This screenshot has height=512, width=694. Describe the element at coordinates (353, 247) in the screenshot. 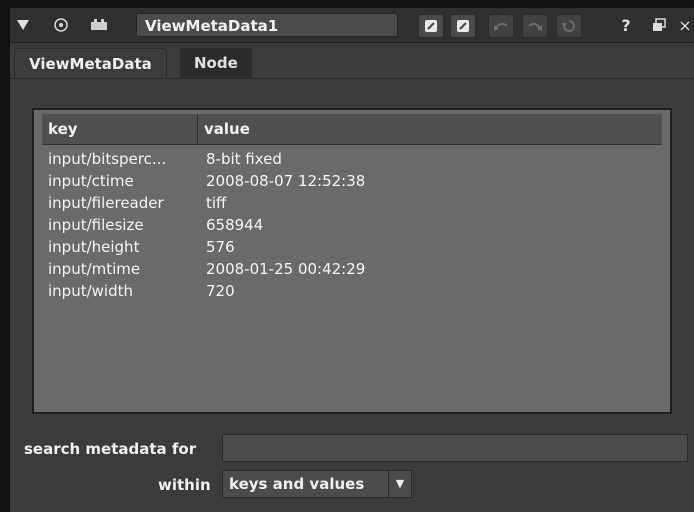

I see `table-row: input/height 576` at that location.